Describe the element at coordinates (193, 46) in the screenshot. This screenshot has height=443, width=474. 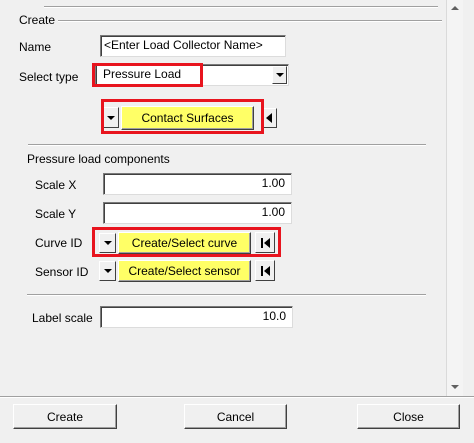
I see `name-field: <Enter Load Collector Name>` at that location.